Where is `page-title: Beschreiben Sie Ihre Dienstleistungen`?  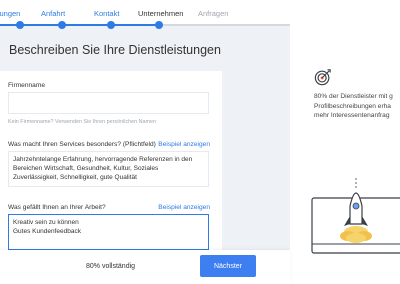
page-title: Beschreiben Sie Ihre Dienstleistungen is located at coordinates (115, 50).